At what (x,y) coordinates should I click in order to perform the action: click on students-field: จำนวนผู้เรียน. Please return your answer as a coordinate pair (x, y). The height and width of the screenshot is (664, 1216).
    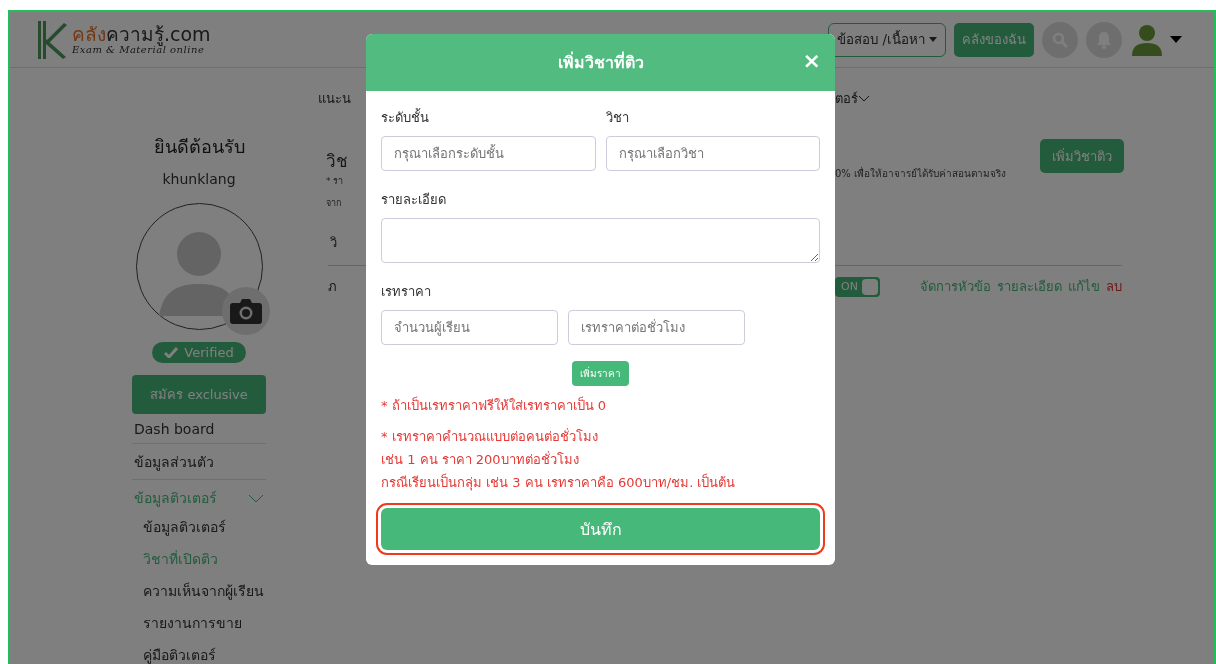
    Looking at the image, I should click on (469, 327).